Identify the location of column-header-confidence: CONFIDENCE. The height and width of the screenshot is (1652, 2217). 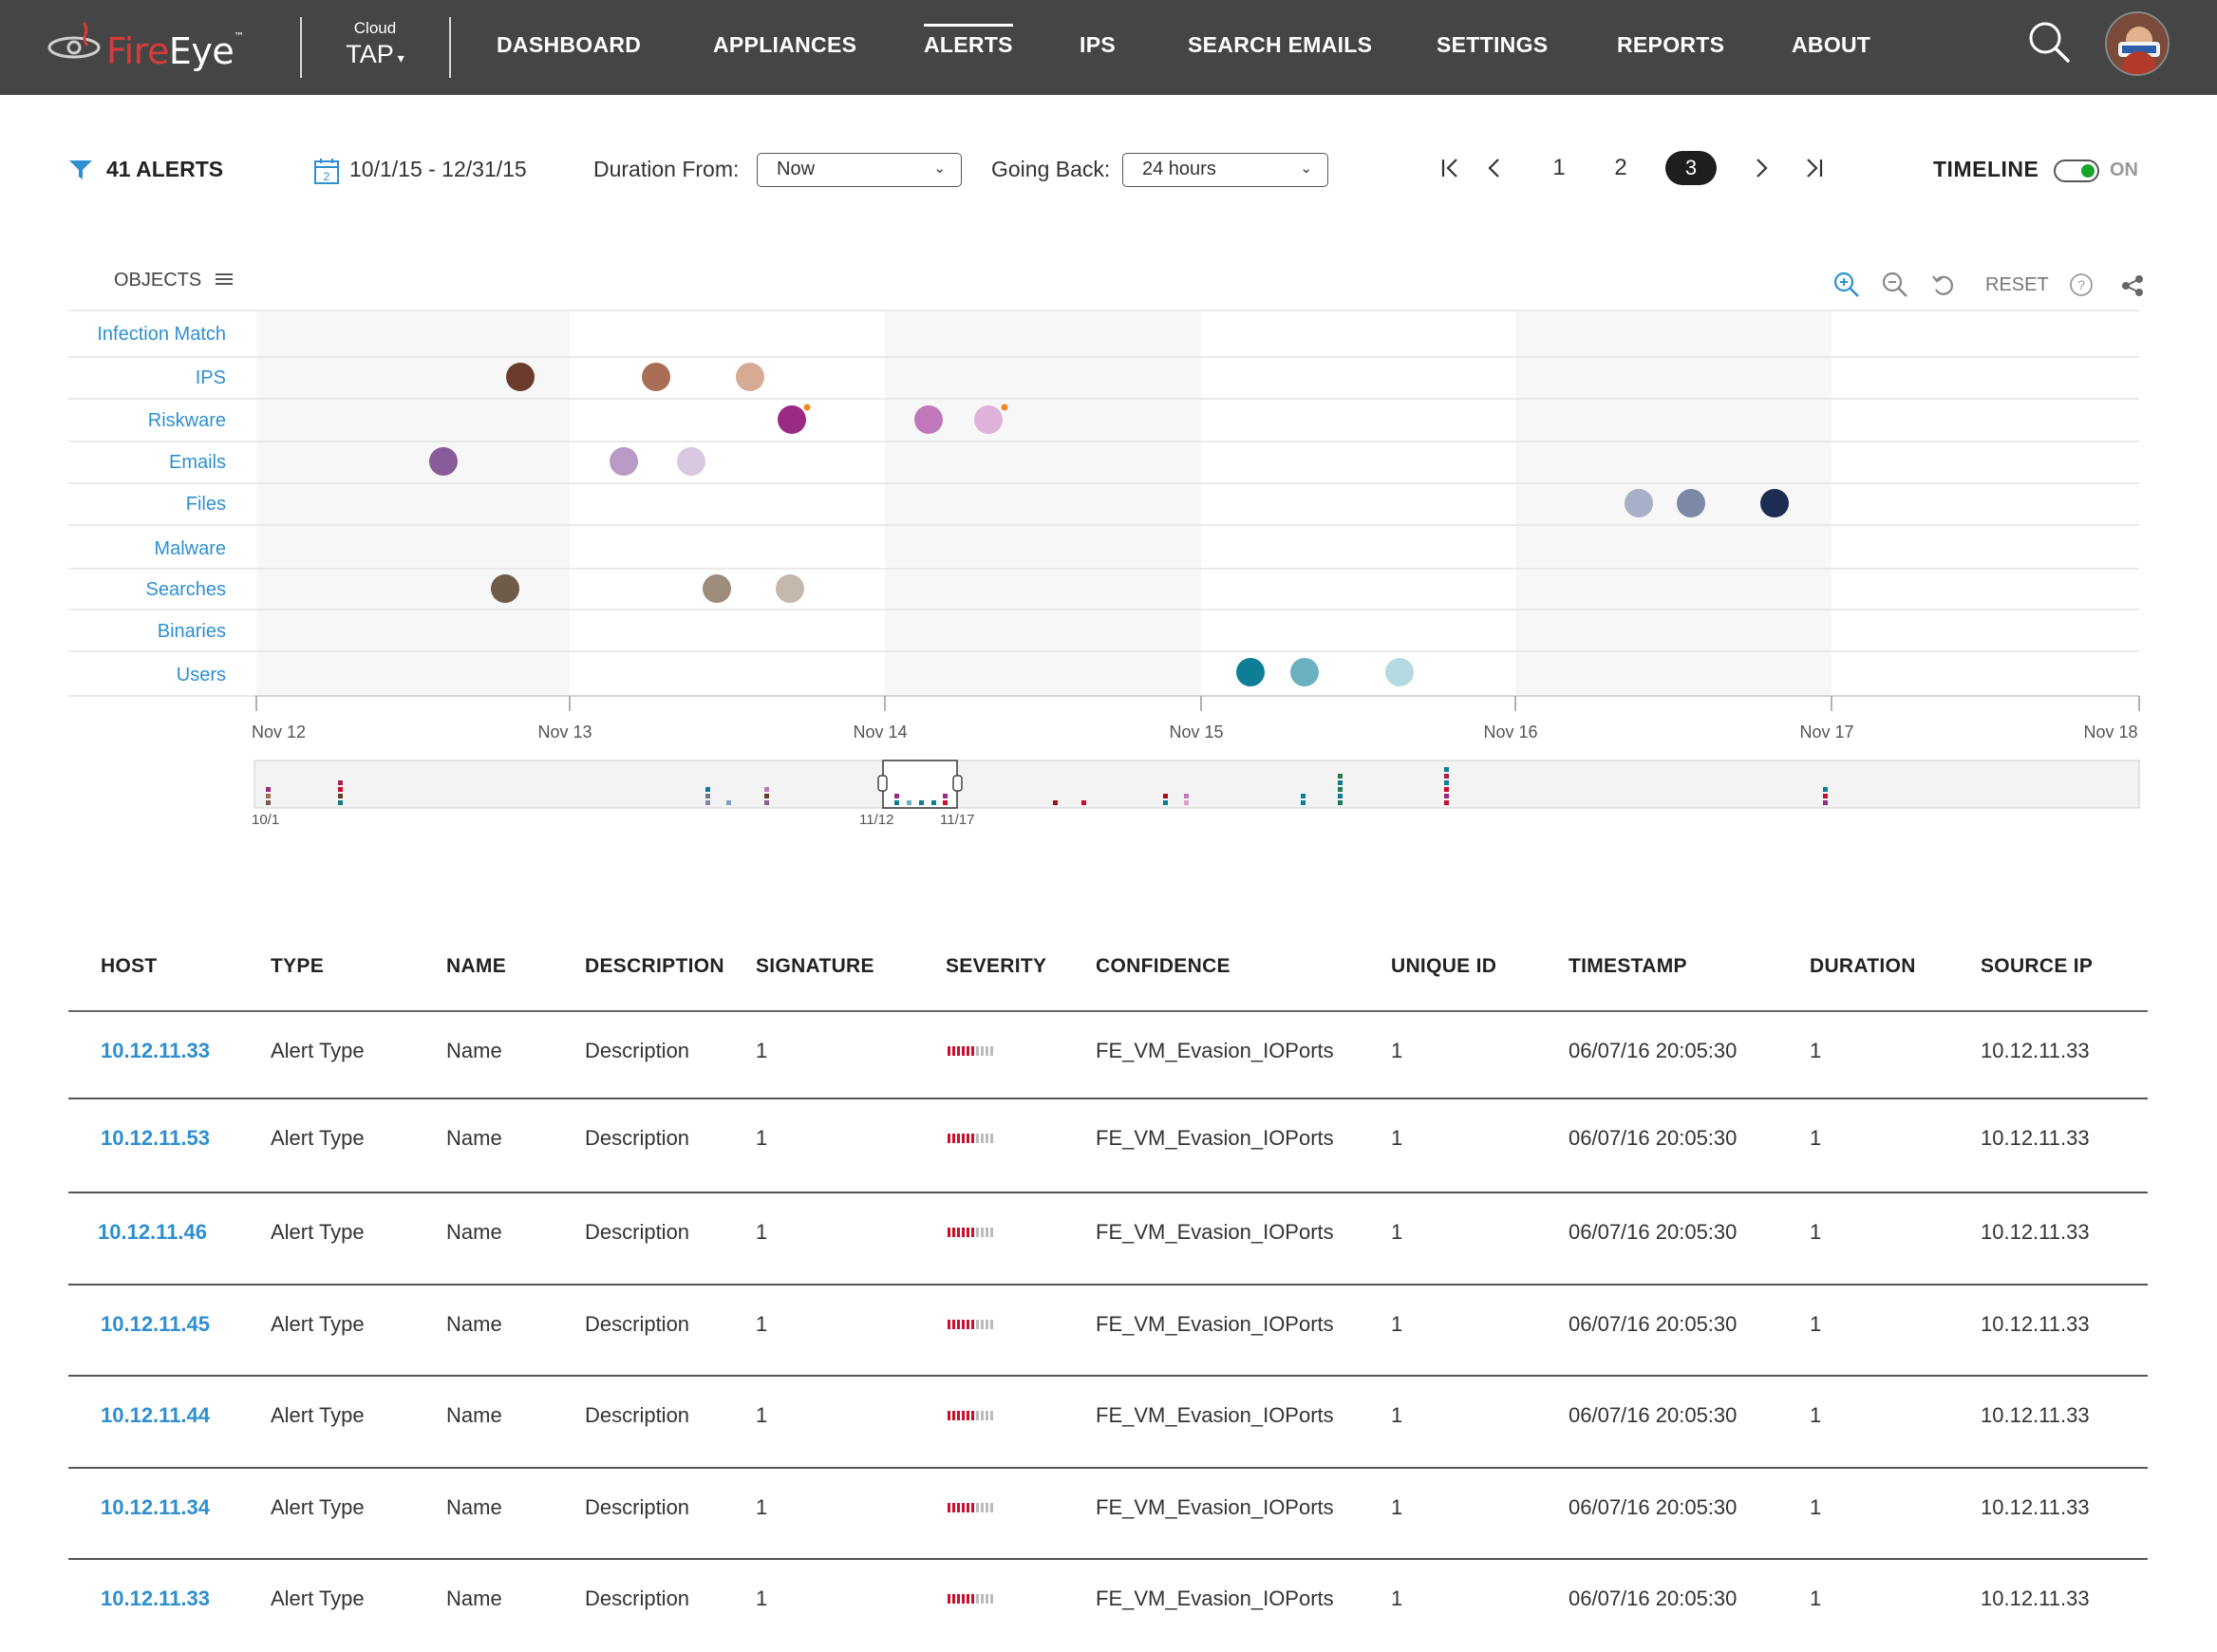
(1163, 966).